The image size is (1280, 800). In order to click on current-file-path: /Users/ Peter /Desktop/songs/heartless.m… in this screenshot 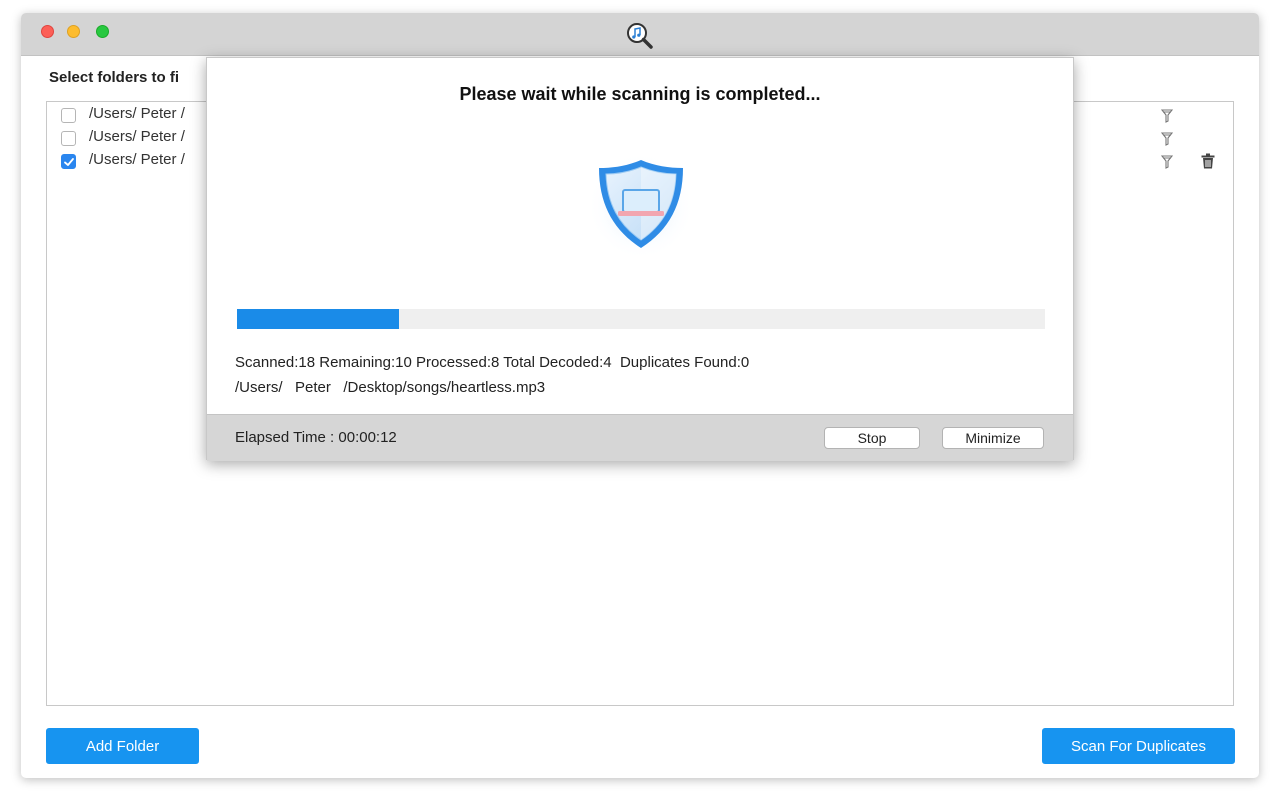, I will do `click(390, 387)`.